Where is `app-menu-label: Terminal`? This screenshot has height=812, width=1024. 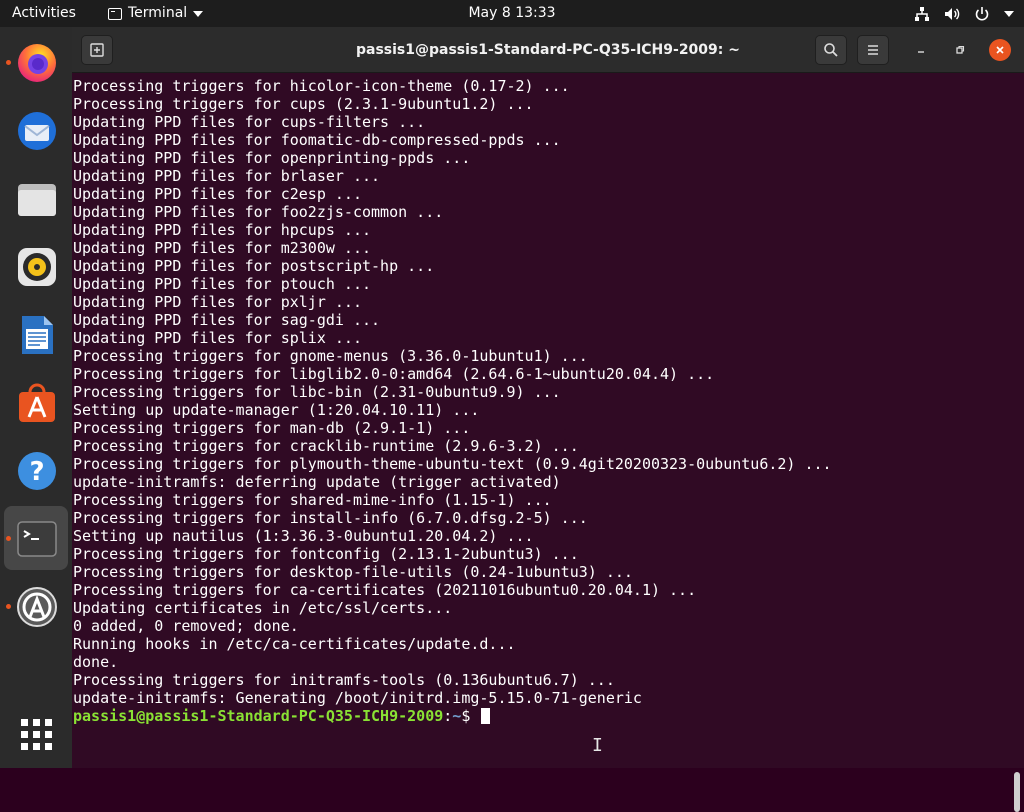 app-menu-label: Terminal is located at coordinates (158, 13).